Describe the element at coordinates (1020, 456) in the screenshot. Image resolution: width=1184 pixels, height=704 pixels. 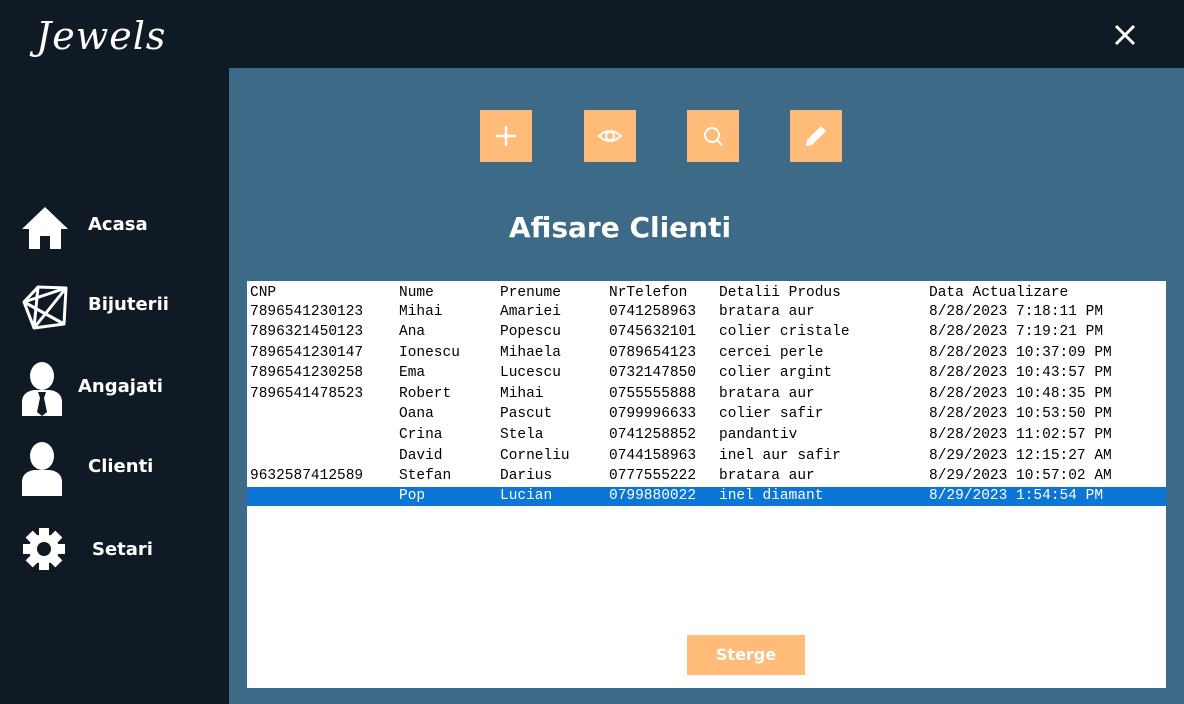
I see `cell-data: 8/29/2023 12:15:27 AM` at that location.